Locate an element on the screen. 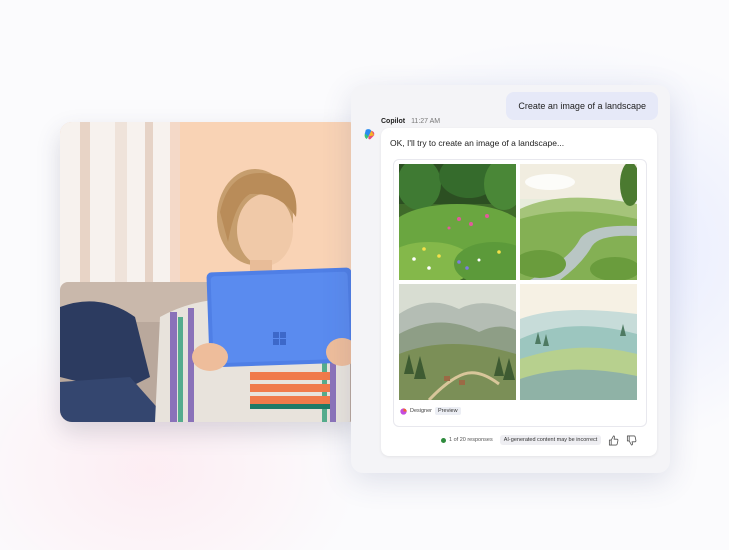  assistant-name: Copilot is located at coordinates (393, 121).